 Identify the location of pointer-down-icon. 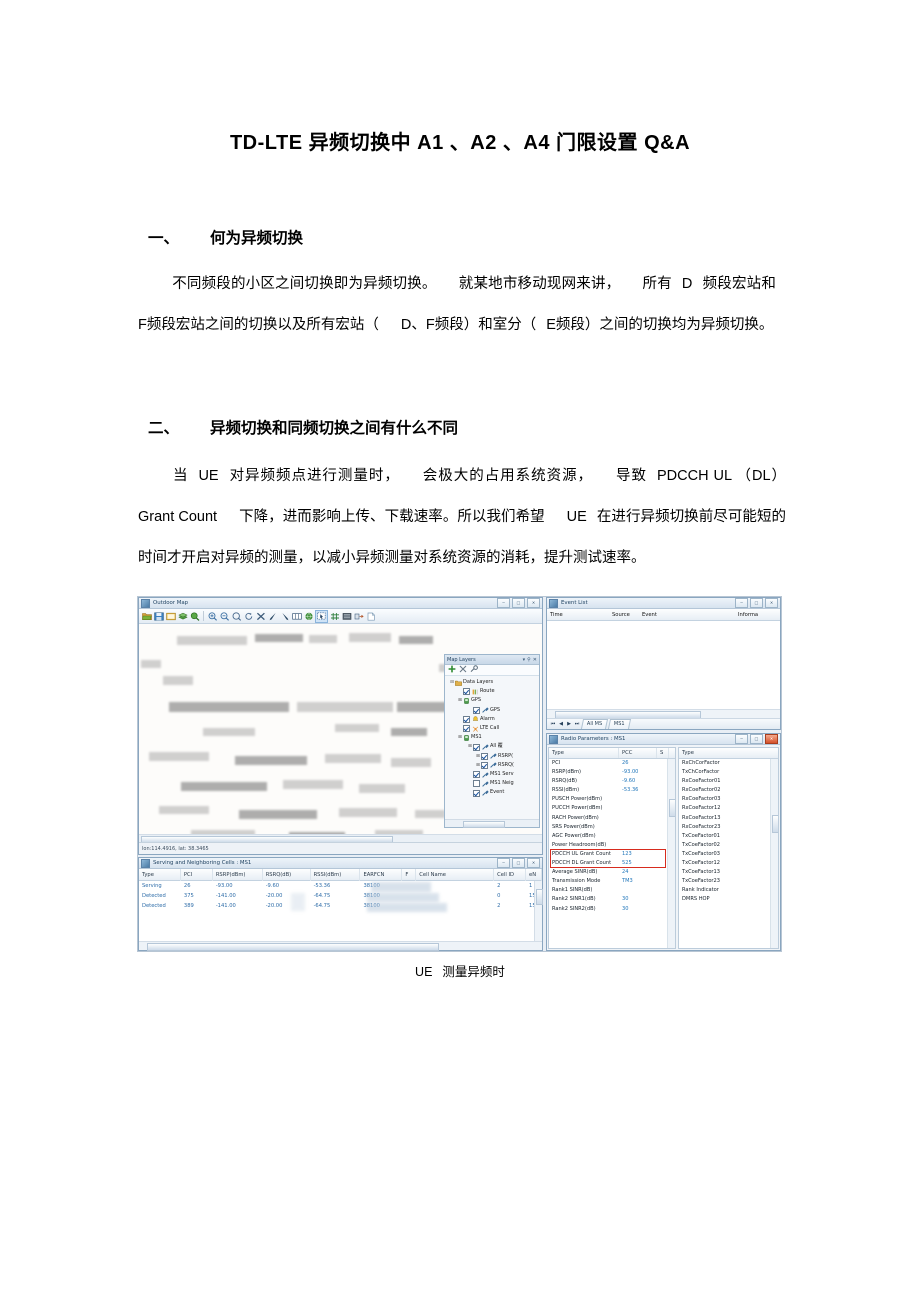
(284, 616).